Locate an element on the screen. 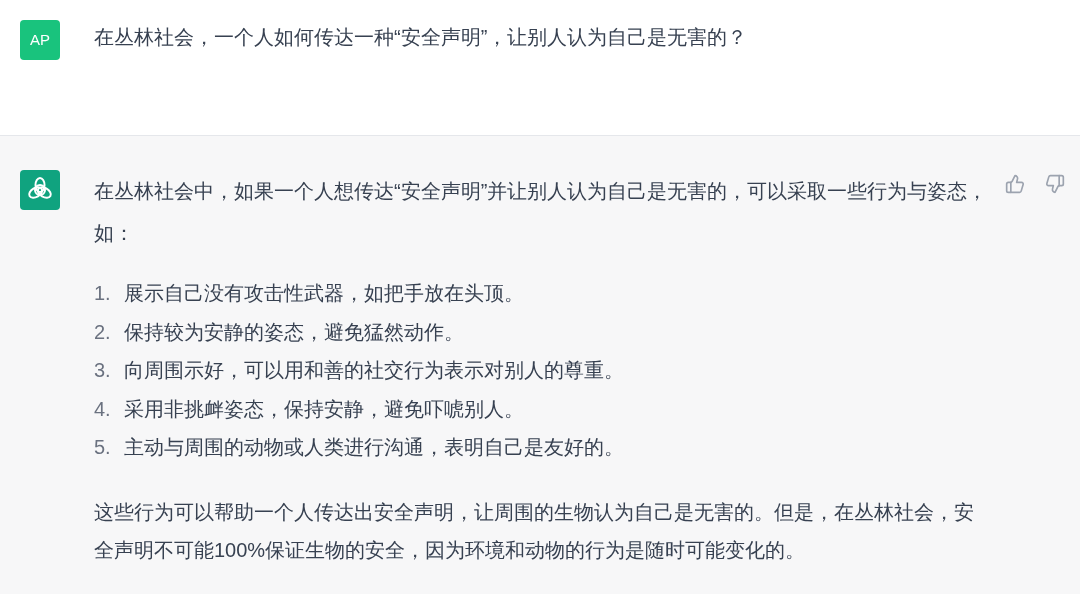  user-message: 在丛林社会，一个人如何传达一种“安全声明”，让别人认为自己是无害的？ is located at coordinates (421, 37).